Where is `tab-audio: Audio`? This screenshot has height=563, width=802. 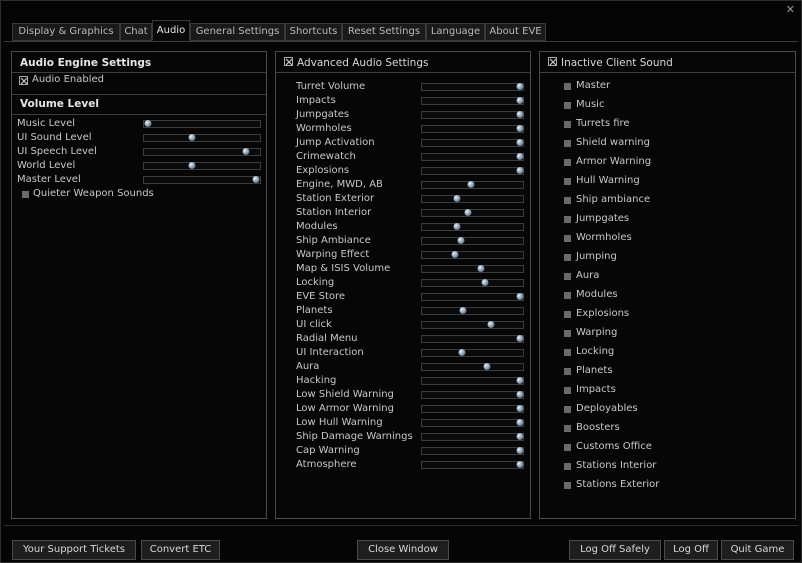
tab-audio: Audio is located at coordinates (171, 30).